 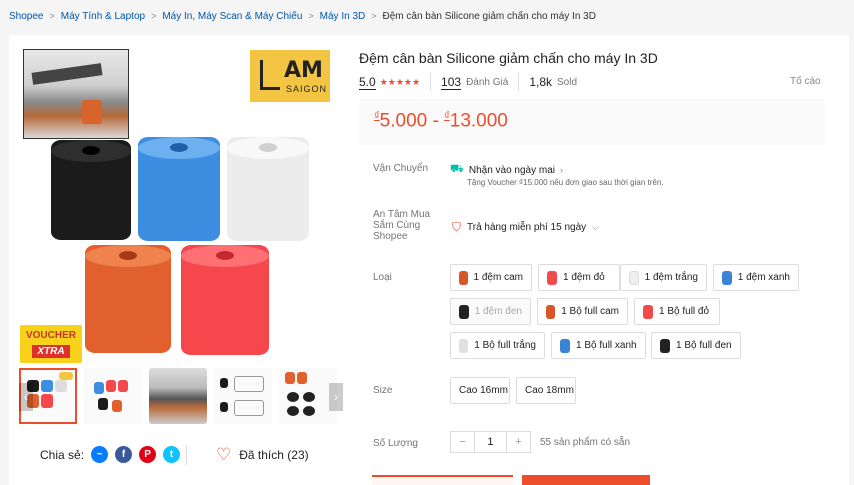 I want to click on voucher-label: VOUCHER, so click(x=50, y=335).